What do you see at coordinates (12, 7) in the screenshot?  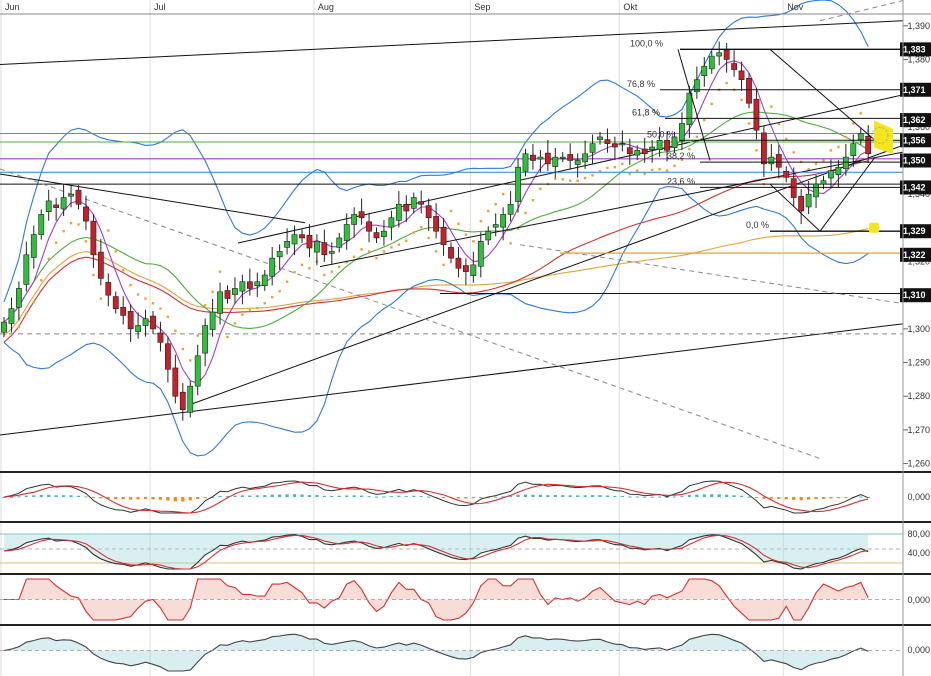 I see `month-label: Jun` at bounding box center [12, 7].